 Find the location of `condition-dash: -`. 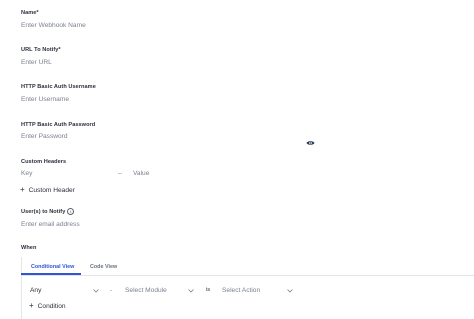

condition-dash: - is located at coordinates (111, 290).